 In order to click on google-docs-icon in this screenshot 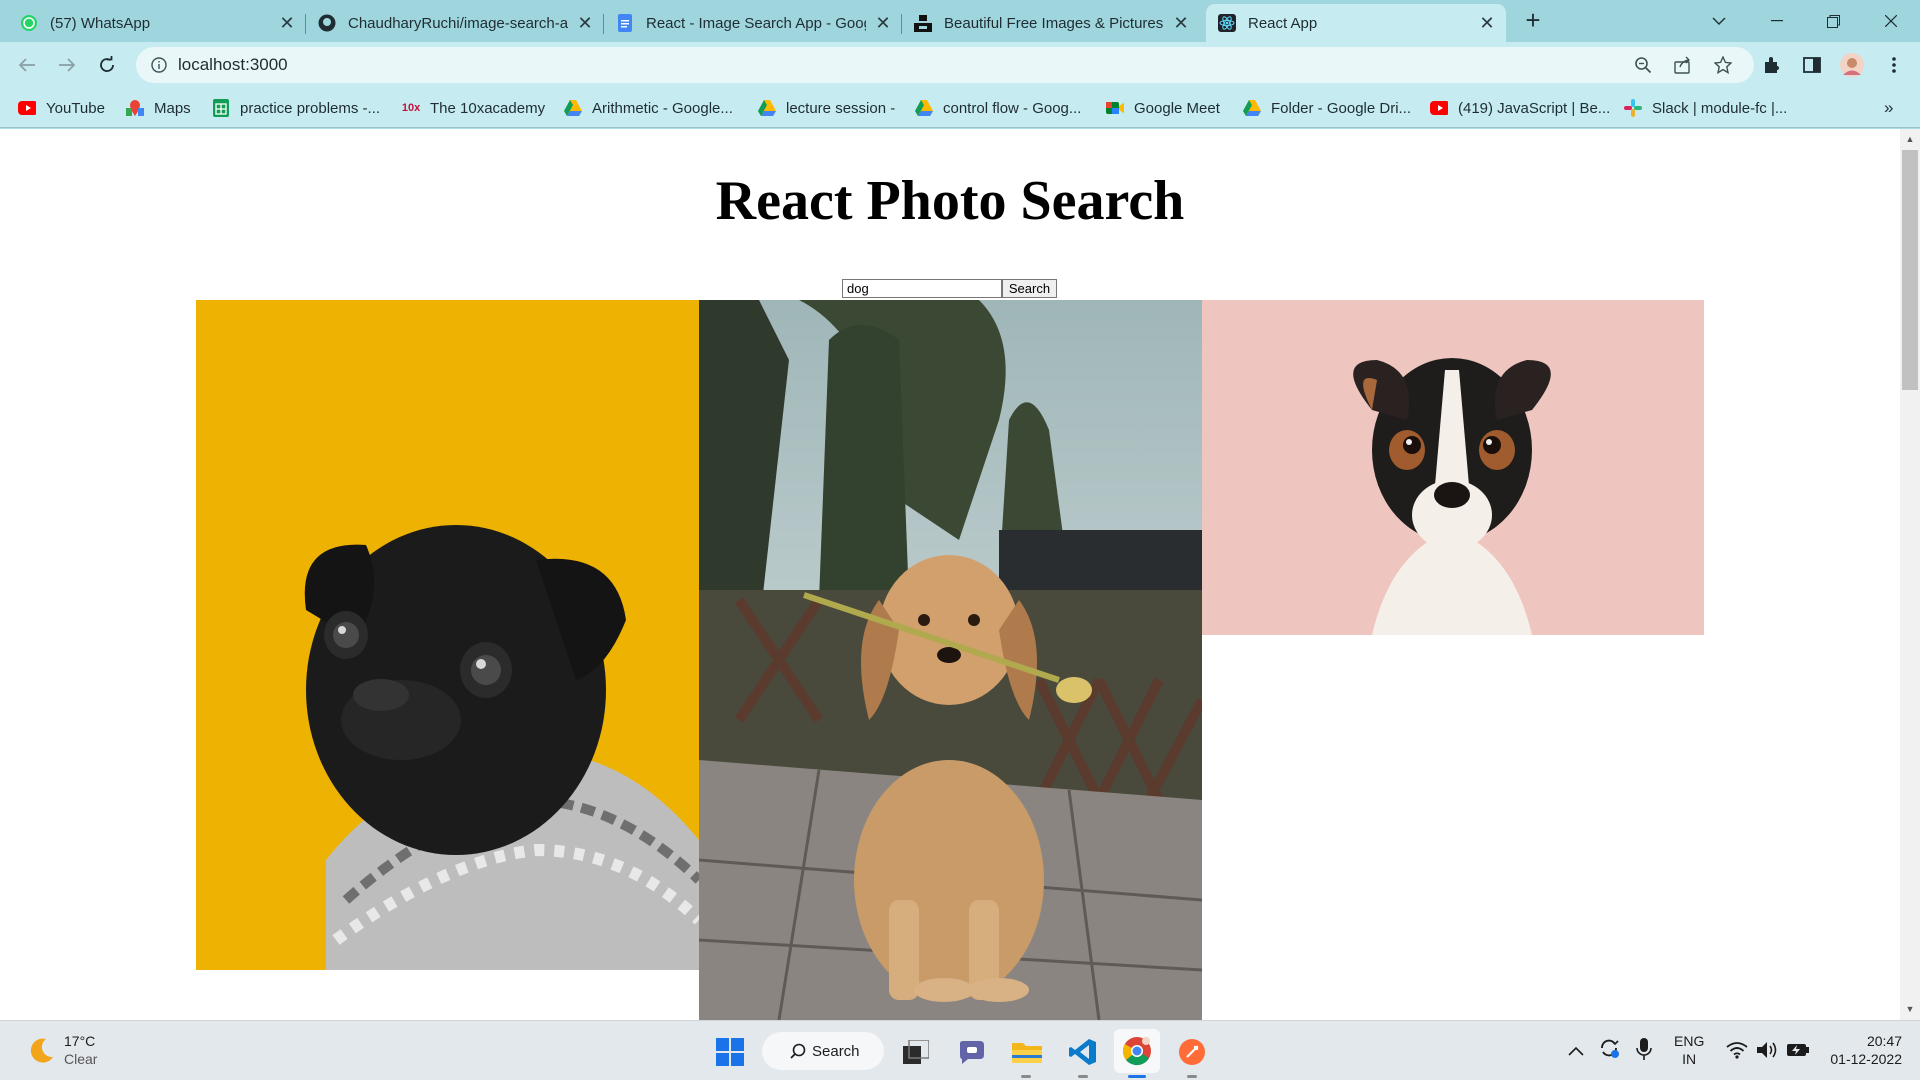, I will do `click(625, 23)`.